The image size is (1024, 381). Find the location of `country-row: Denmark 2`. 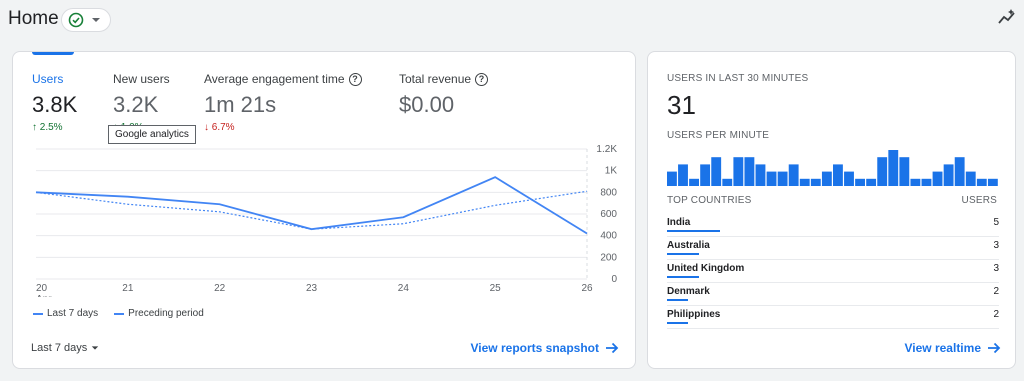

country-row: Denmark 2 is located at coordinates (833, 294).